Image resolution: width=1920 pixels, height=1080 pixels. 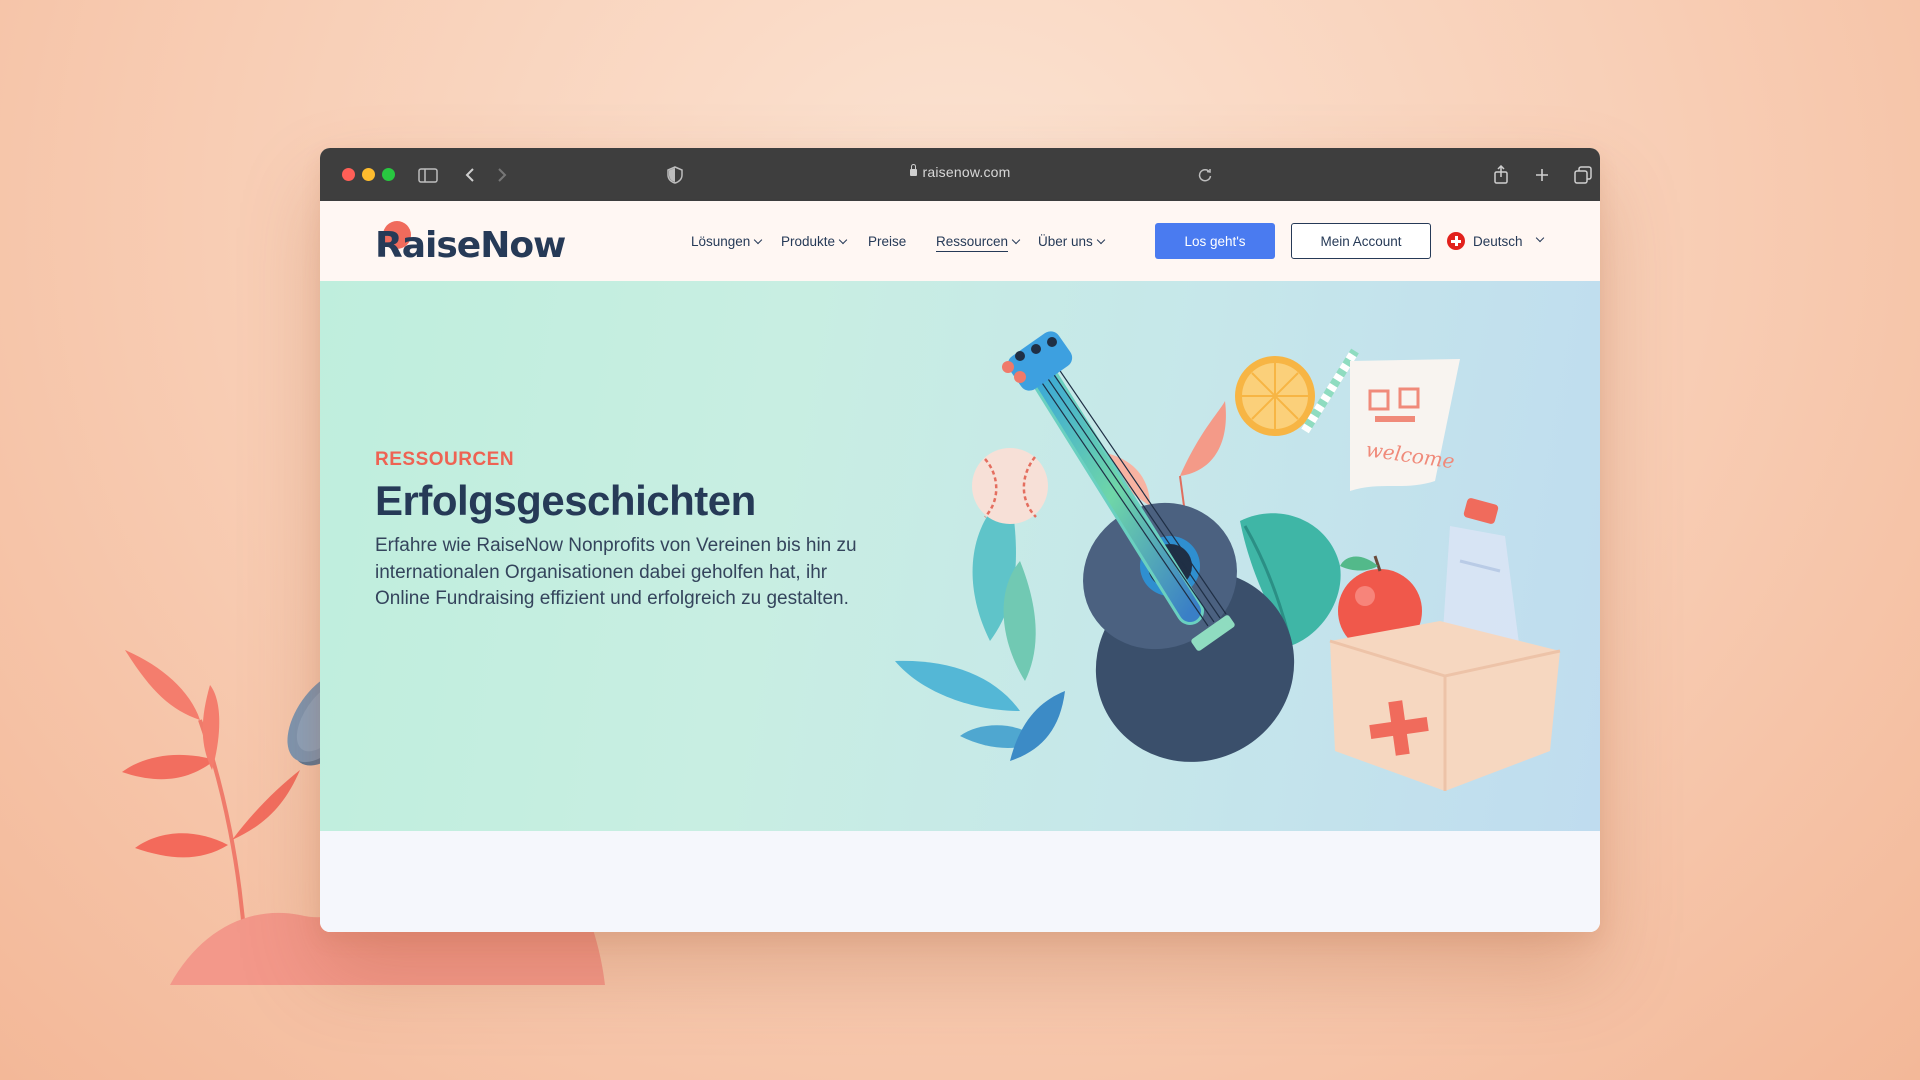 I want to click on language-selector: Deutsch, so click(x=1495, y=241).